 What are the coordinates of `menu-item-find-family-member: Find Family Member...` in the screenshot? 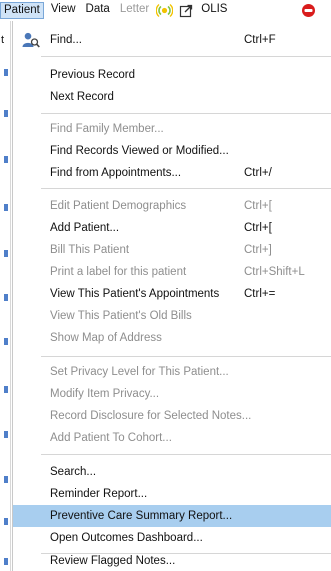 It's located at (172, 129).